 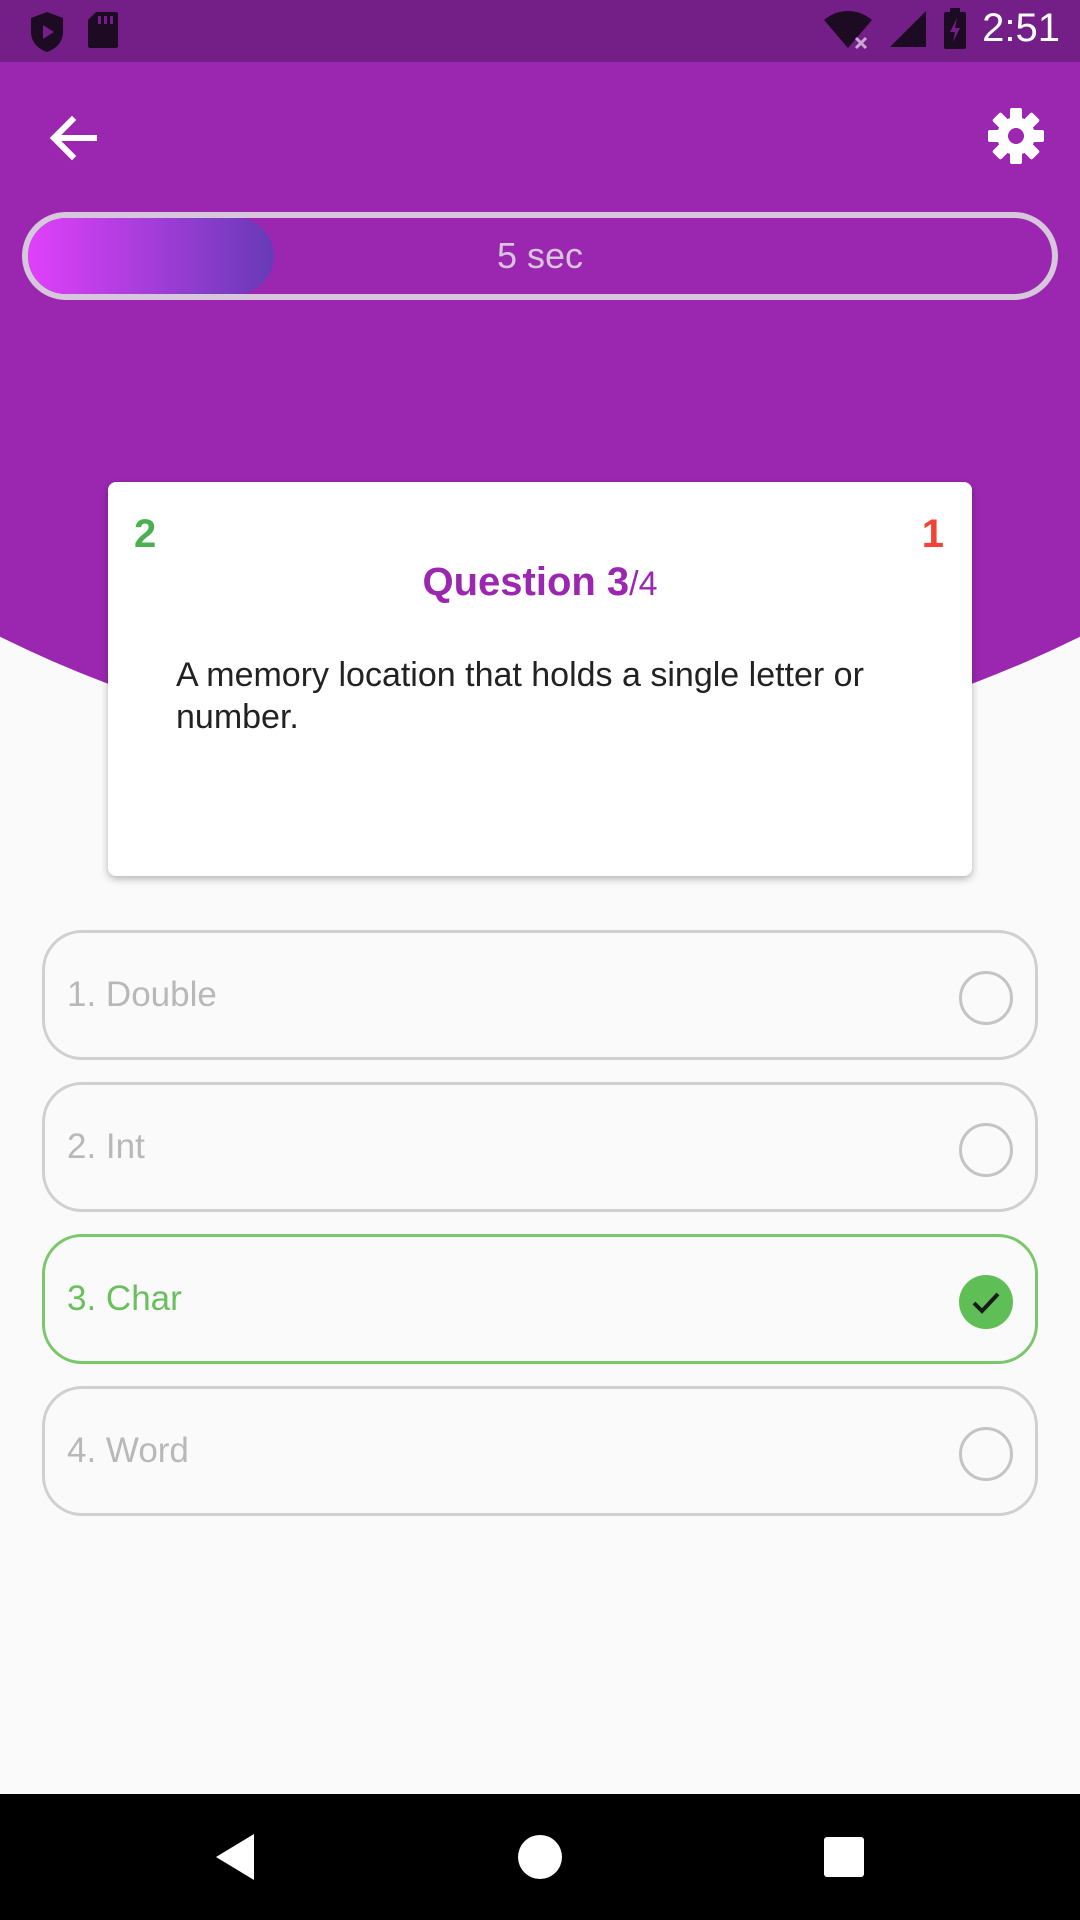 What do you see at coordinates (145, 534) in the screenshot?
I see `correct-count: 2` at bounding box center [145, 534].